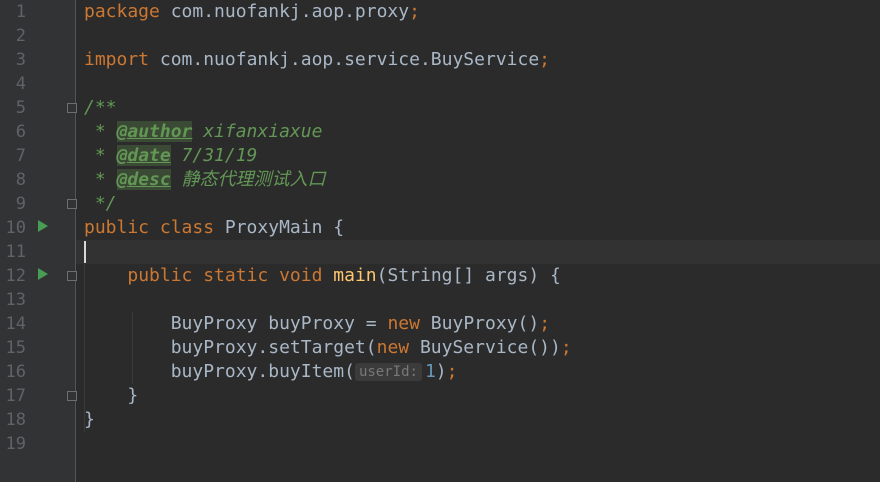 The image size is (880, 482). Describe the element at coordinates (89, 419) in the screenshot. I see `code-line-18: }` at that location.